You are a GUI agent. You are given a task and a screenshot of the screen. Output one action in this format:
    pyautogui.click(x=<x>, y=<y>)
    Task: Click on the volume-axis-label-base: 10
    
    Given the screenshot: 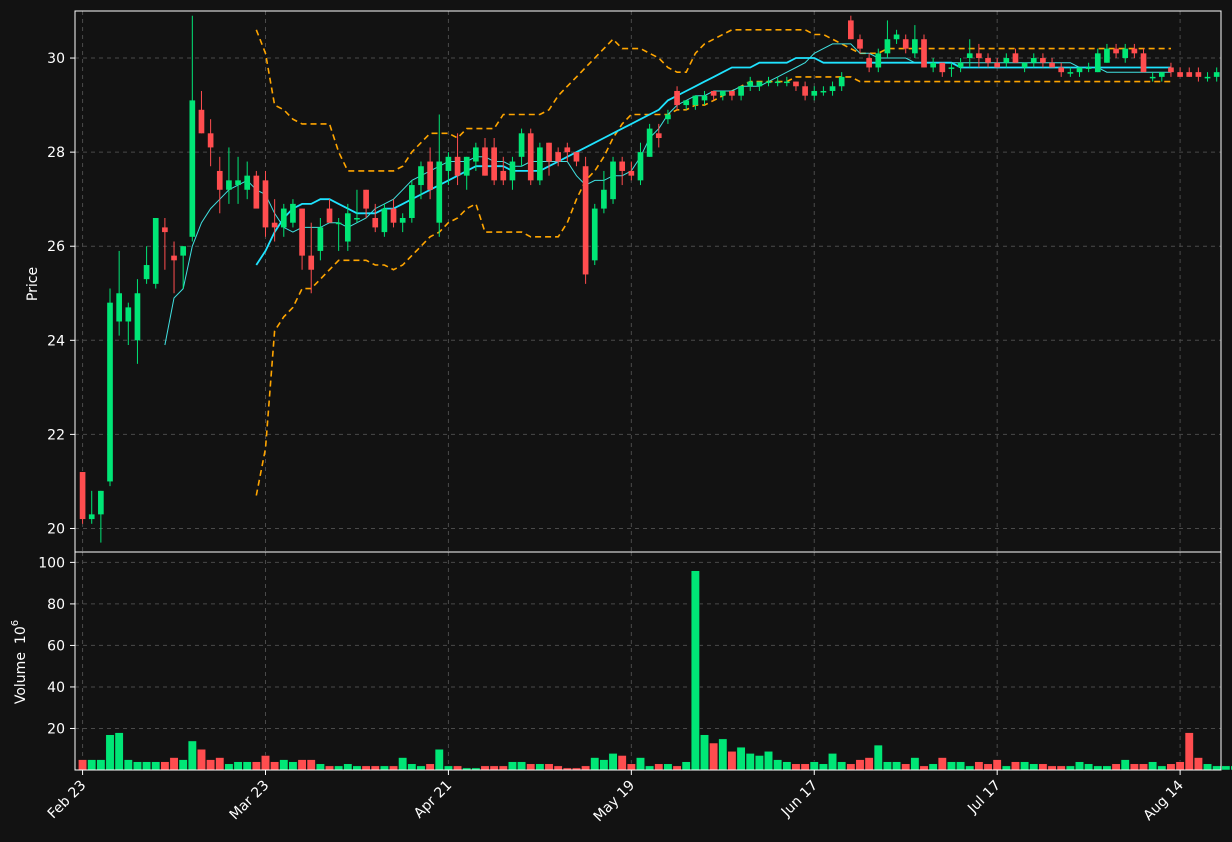 What is the action you would take?
    pyautogui.click(x=21, y=635)
    